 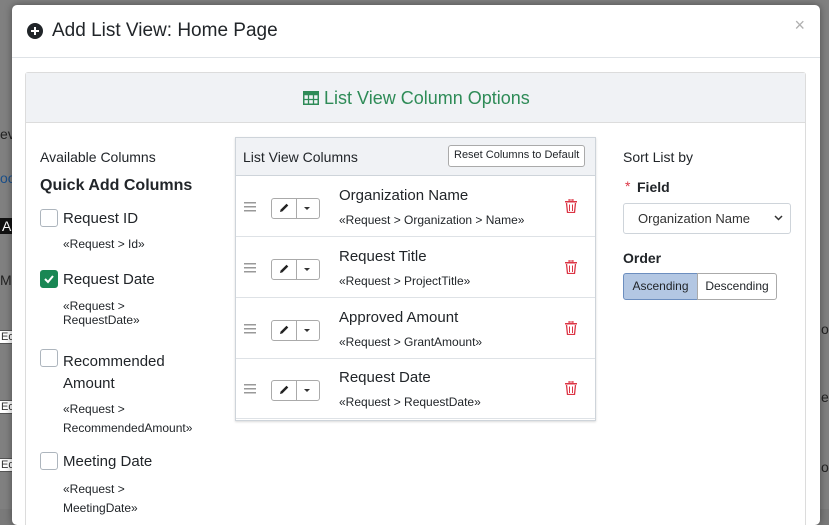 What do you see at coordinates (108, 461) in the screenshot?
I see `meeting-date-label: Meeting Date` at bounding box center [108, 461].